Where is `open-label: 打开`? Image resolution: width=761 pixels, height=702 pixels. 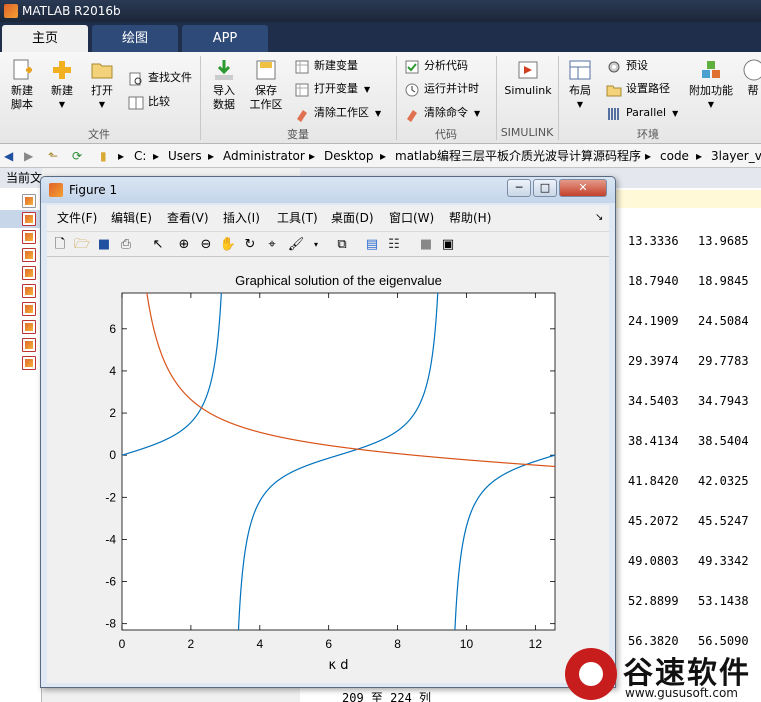
open-label: 打开 is located at coordinates (102, 90).